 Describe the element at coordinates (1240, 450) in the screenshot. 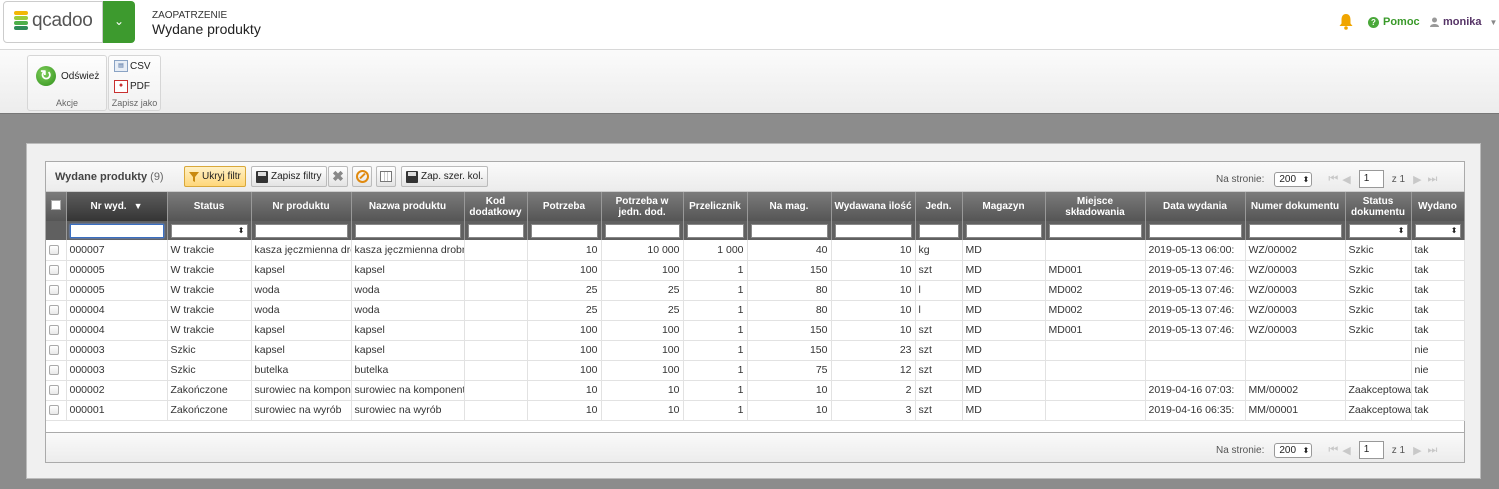

I see `per-page-label: Na stronie:` at that location.